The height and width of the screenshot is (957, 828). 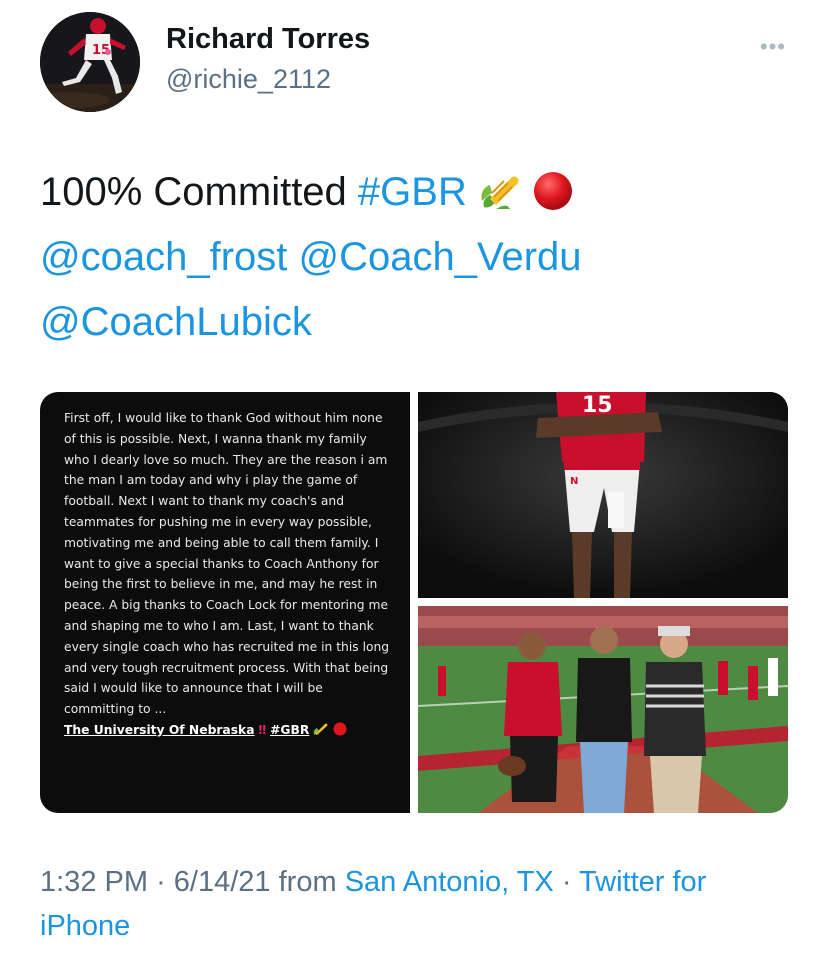 I want to click on story-hashtag: #GBR, so click(x=290, y=729).